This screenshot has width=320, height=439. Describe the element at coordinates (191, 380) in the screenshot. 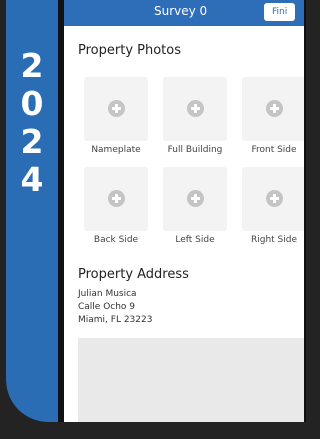

I see `address-map` at that location.